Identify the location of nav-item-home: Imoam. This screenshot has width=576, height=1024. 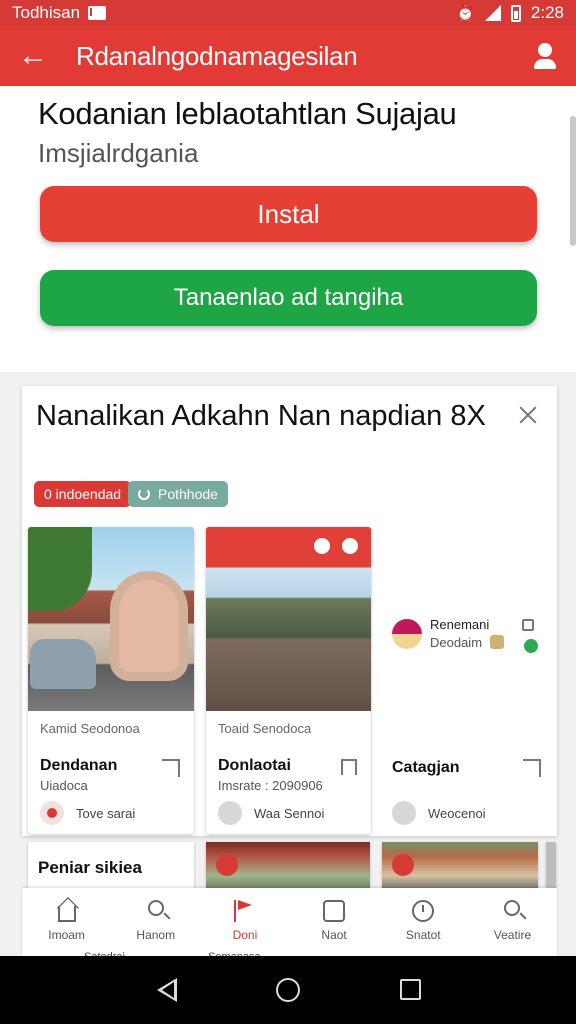
(66, 922).